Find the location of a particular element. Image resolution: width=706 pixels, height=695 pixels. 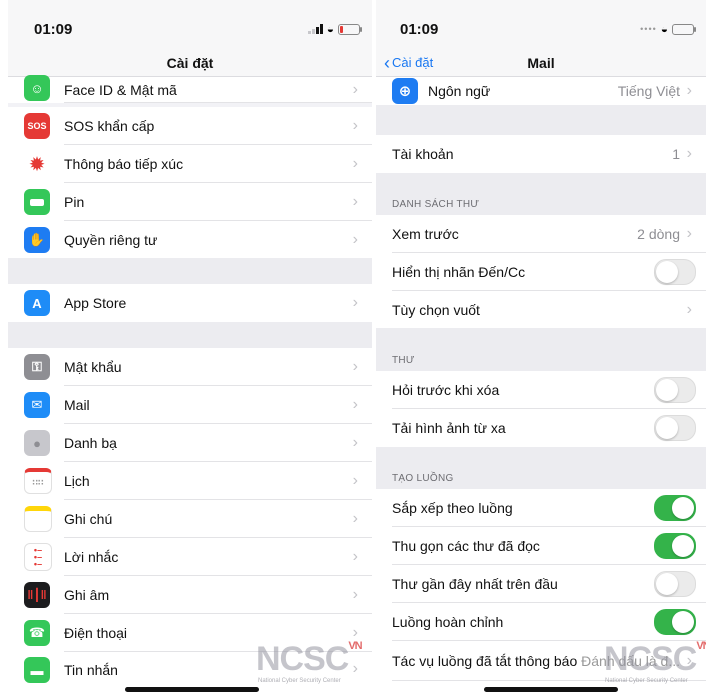

collapse-read-toggle is located at coordinates (675, 546).